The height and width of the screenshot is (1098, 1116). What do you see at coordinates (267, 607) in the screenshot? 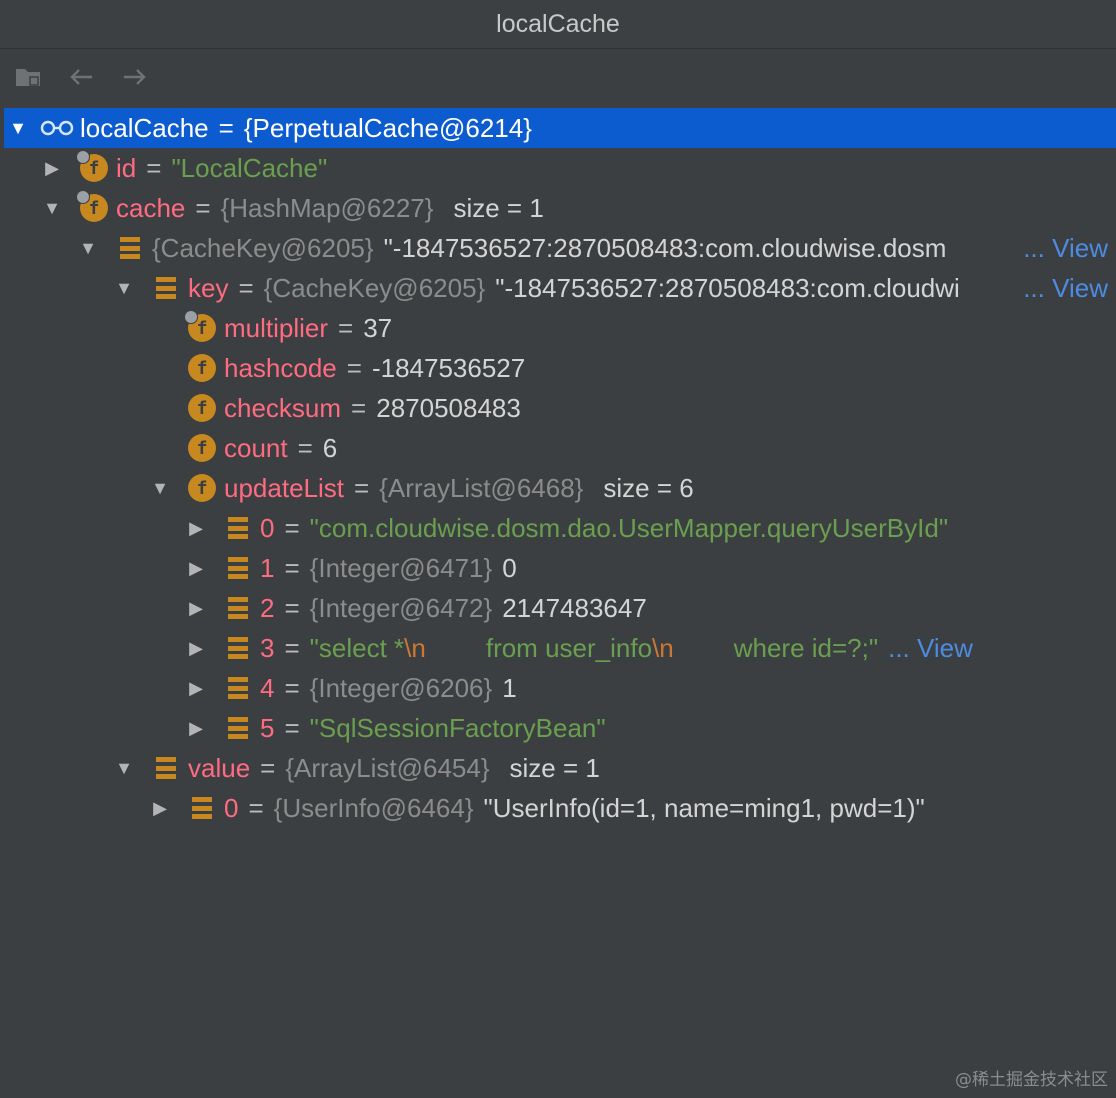
I see `item-index: 2` at bounding box center [267, 607].